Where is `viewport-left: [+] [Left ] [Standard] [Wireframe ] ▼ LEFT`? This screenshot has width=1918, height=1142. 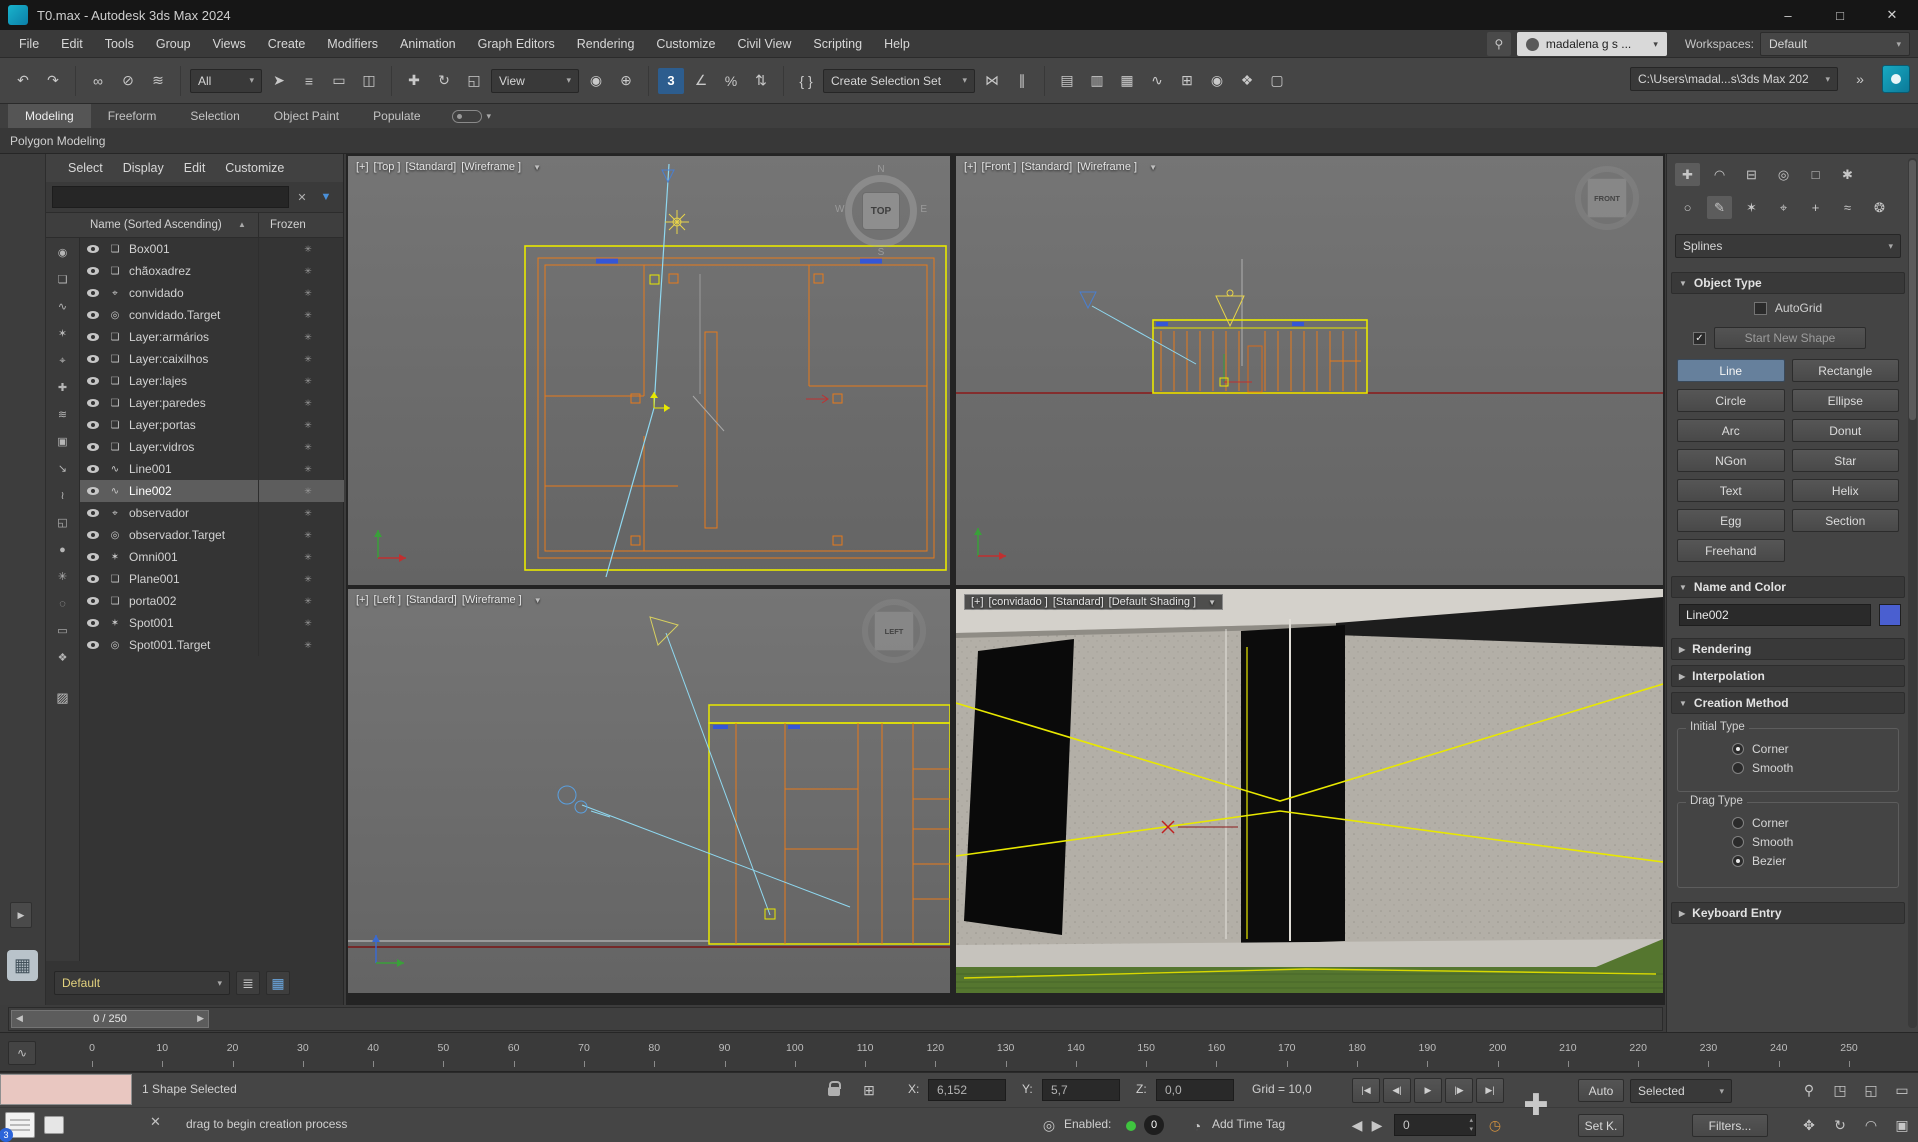
viewport-left: [+] [Left ] [Standard] [Wireframe ] ▼ LEFT is located at coordinates (649, 791).